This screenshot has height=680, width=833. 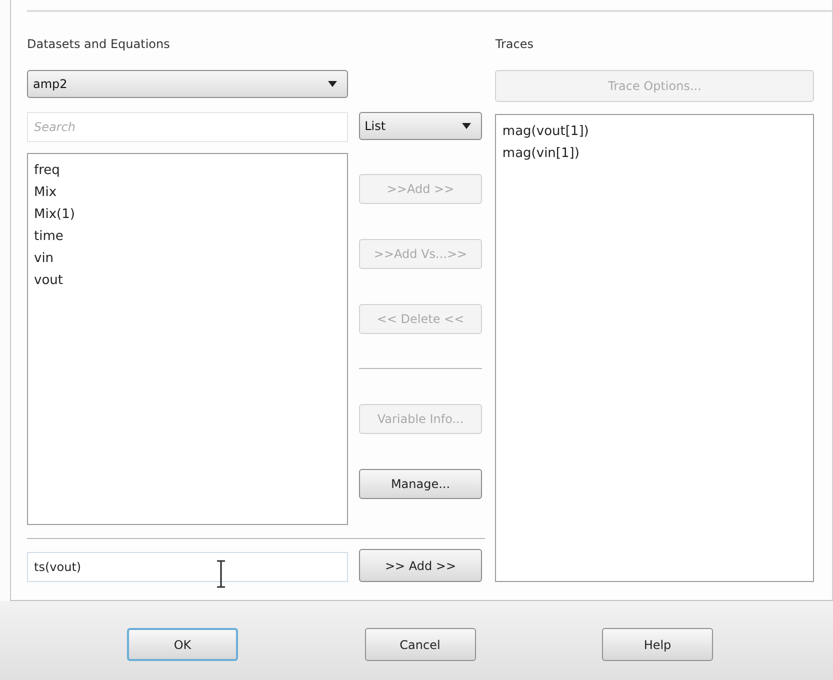 What do you see at coordinates (515, 44) in the screenshot?
I see `section-label: Traces` at bounding box center [515, 44].